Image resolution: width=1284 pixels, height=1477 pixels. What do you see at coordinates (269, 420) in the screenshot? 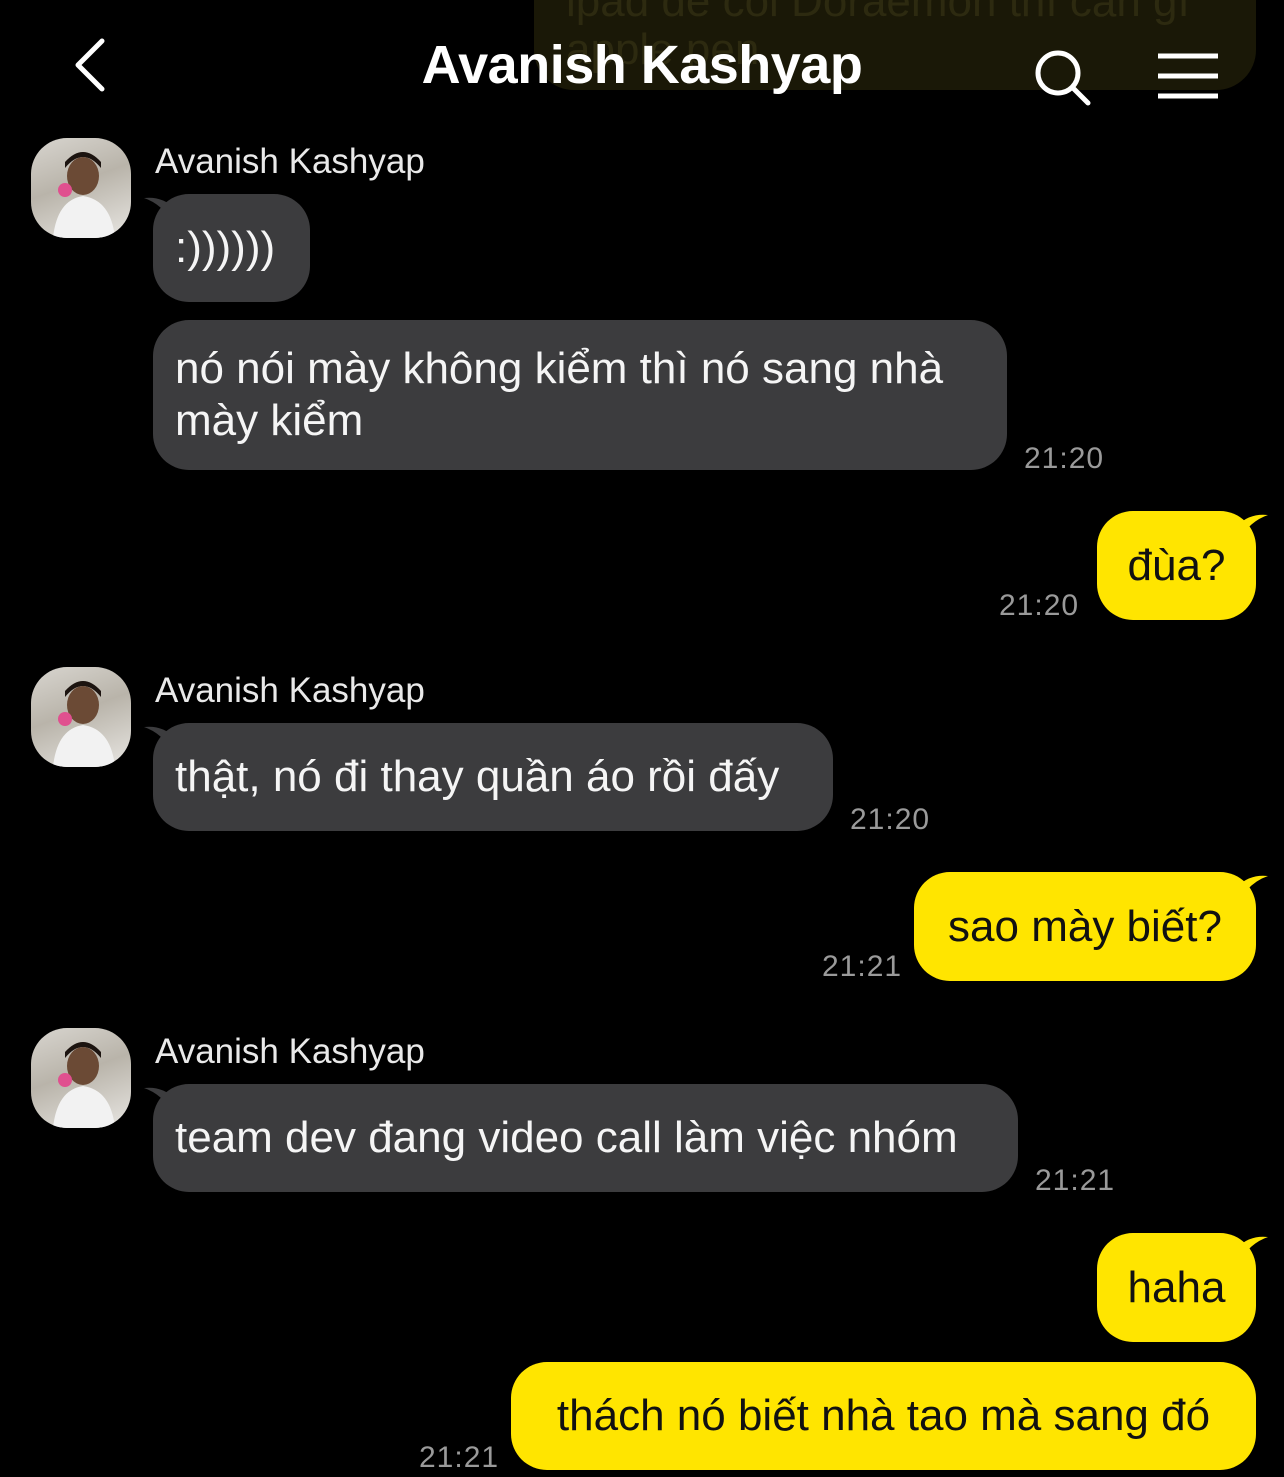
I see `message-text-line: mày kiểm` at bounding box center [269, 420].